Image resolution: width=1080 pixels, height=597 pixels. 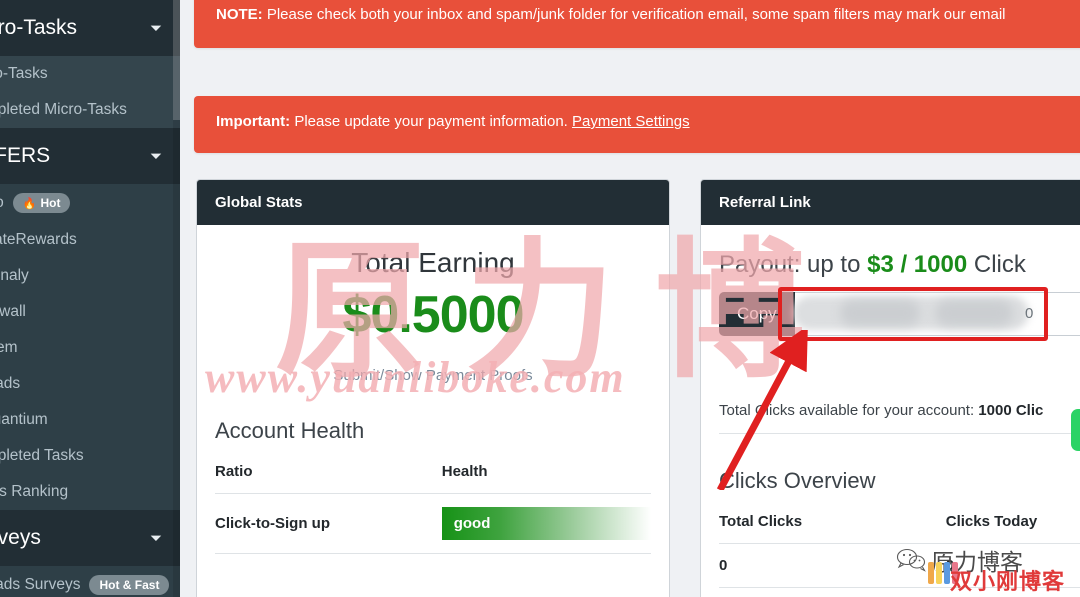 What do you see at coordinates (631, 121) in the screenshot?
I see `payment-settings-link: Payment Settings` at bounding box center [631, 121].